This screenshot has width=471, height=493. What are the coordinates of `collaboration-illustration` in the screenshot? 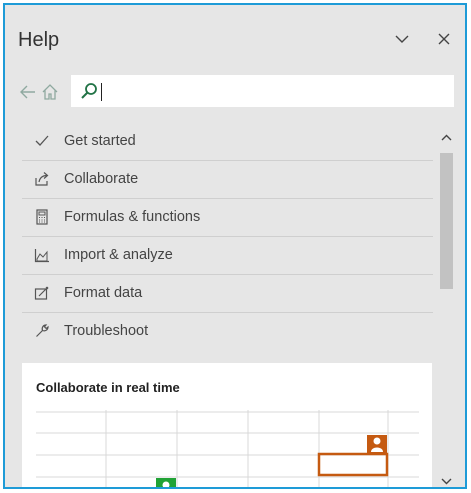 It's located at (227, 448).